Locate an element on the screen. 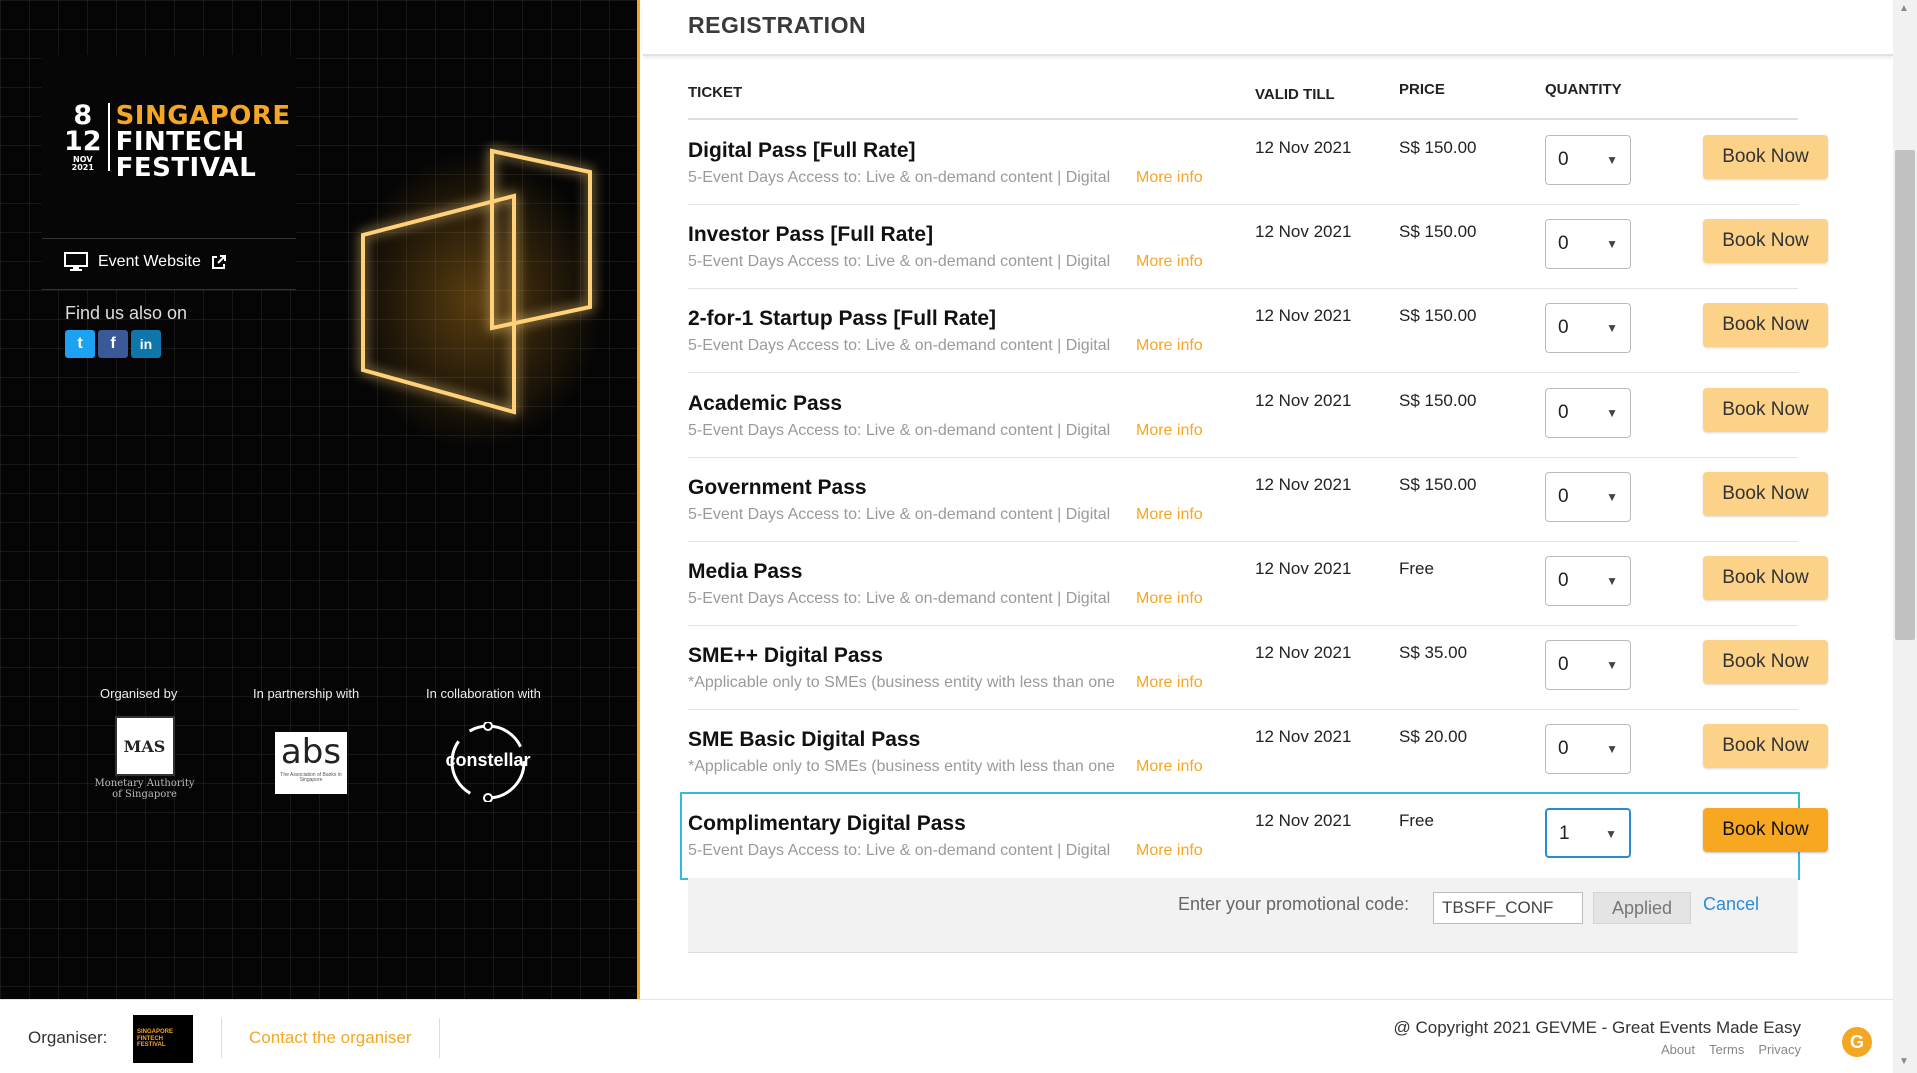 The height and width of the screenshot is (1073, 1917). organiser-logo: SINGAPORE FINTECH FESTIVAL is located at coordinates (163, 1039).